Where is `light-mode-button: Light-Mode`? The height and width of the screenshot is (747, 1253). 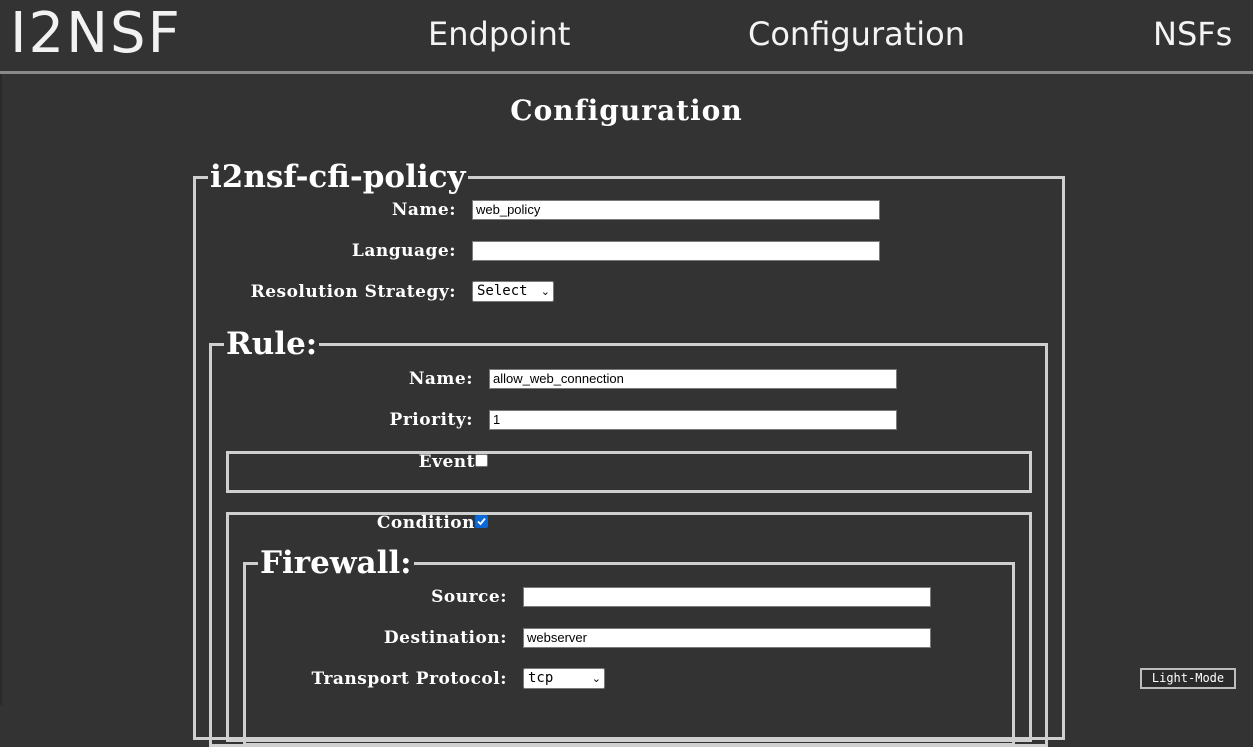 light-mode-button: Light-Mode is located at coordinates (1188, 678).